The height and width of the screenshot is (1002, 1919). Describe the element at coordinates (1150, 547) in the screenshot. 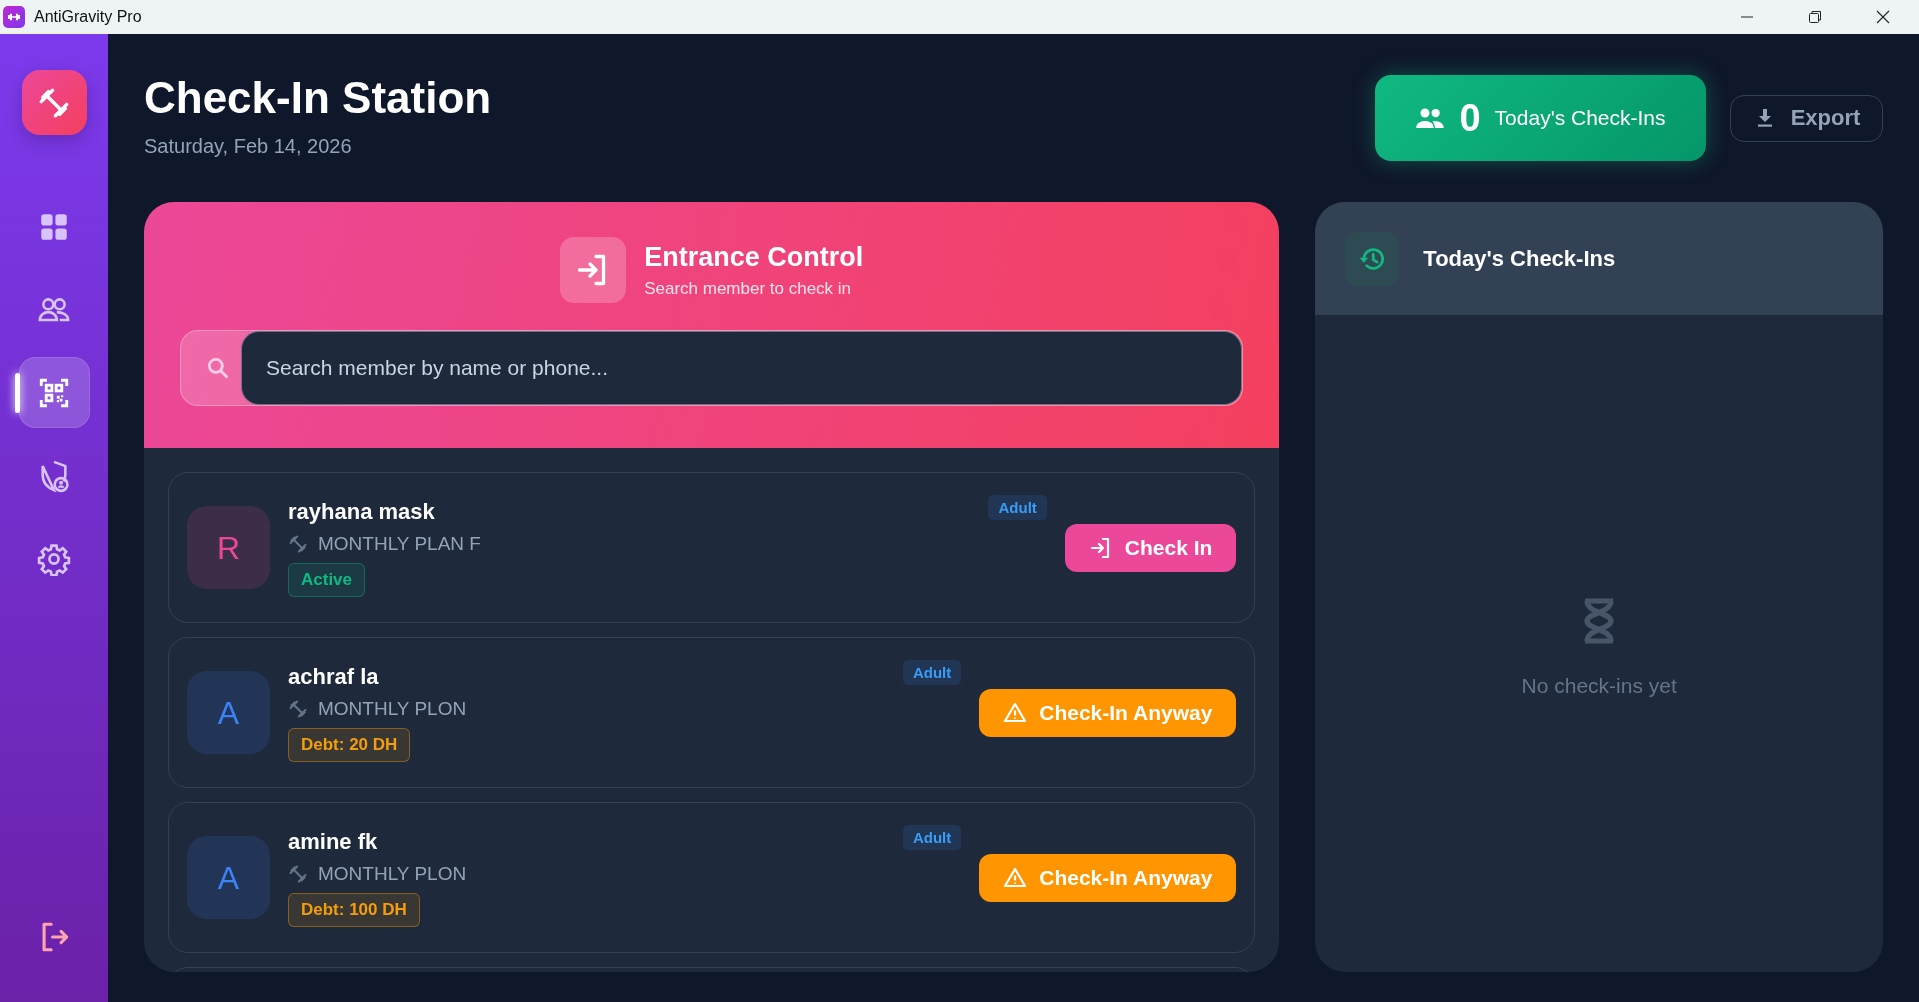

I see `check-in-button: Check In` at that location.